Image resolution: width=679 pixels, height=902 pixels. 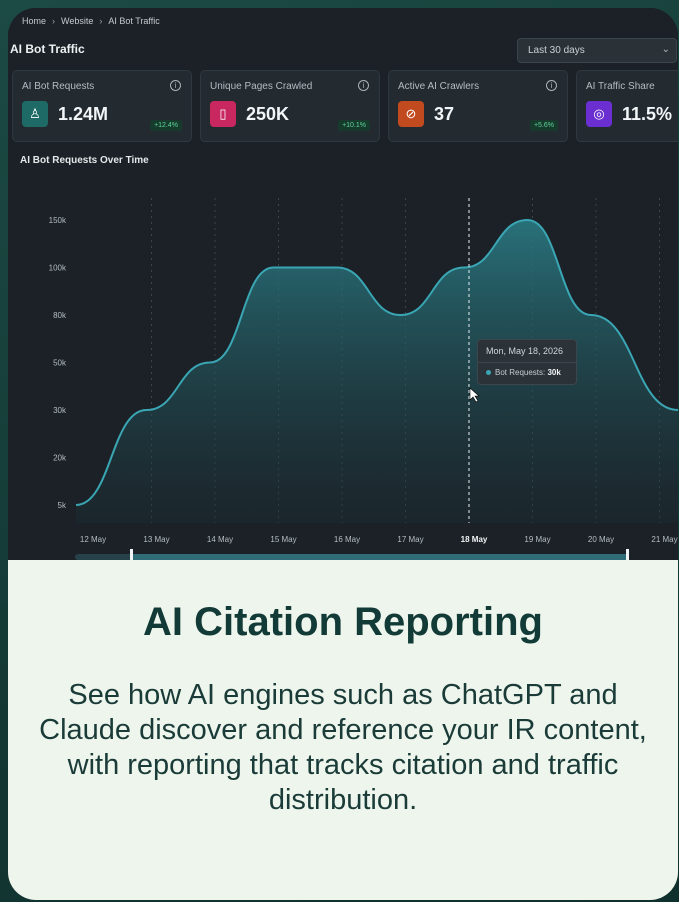 I want to click on y-tick-label: 100k, so click(x=58, y=268).